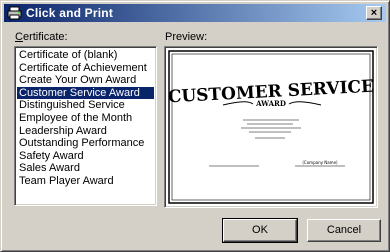 This screenshot has height=252, width=390. What do you see at coordinates (85, 118) in the screenshot?
I see `certificate-list-item: Employee of the Month` at bounding box center [85, 118].